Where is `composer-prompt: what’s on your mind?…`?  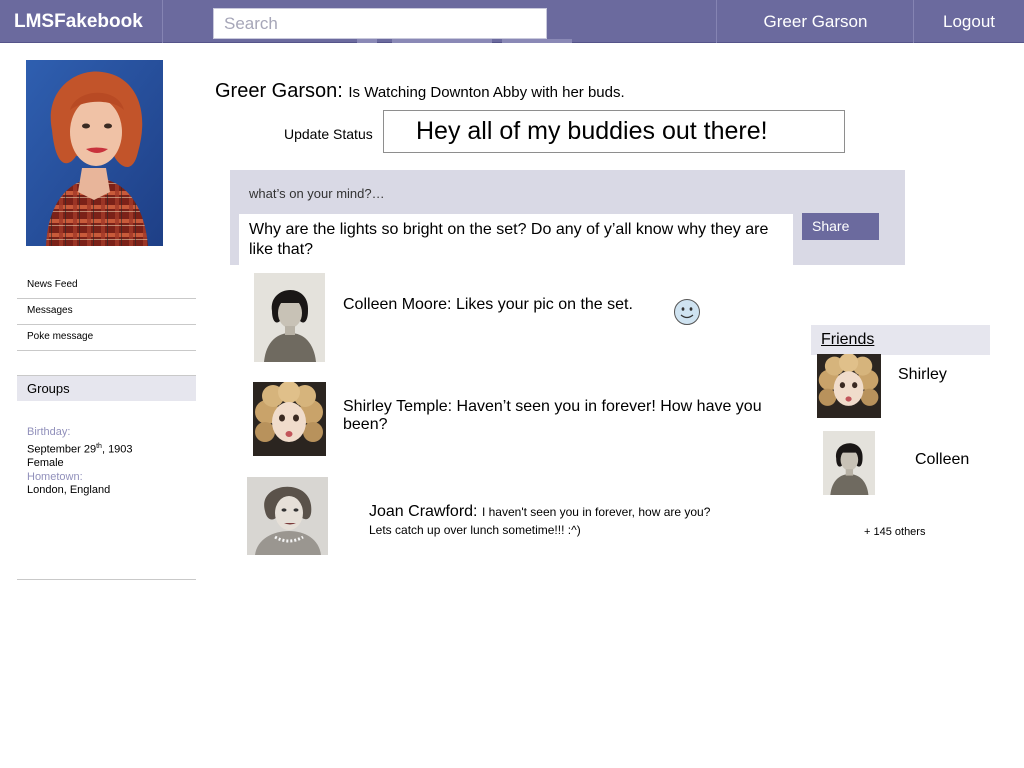
composer-prompt: what’s on your mind?… is located at coordinates (317, 193).